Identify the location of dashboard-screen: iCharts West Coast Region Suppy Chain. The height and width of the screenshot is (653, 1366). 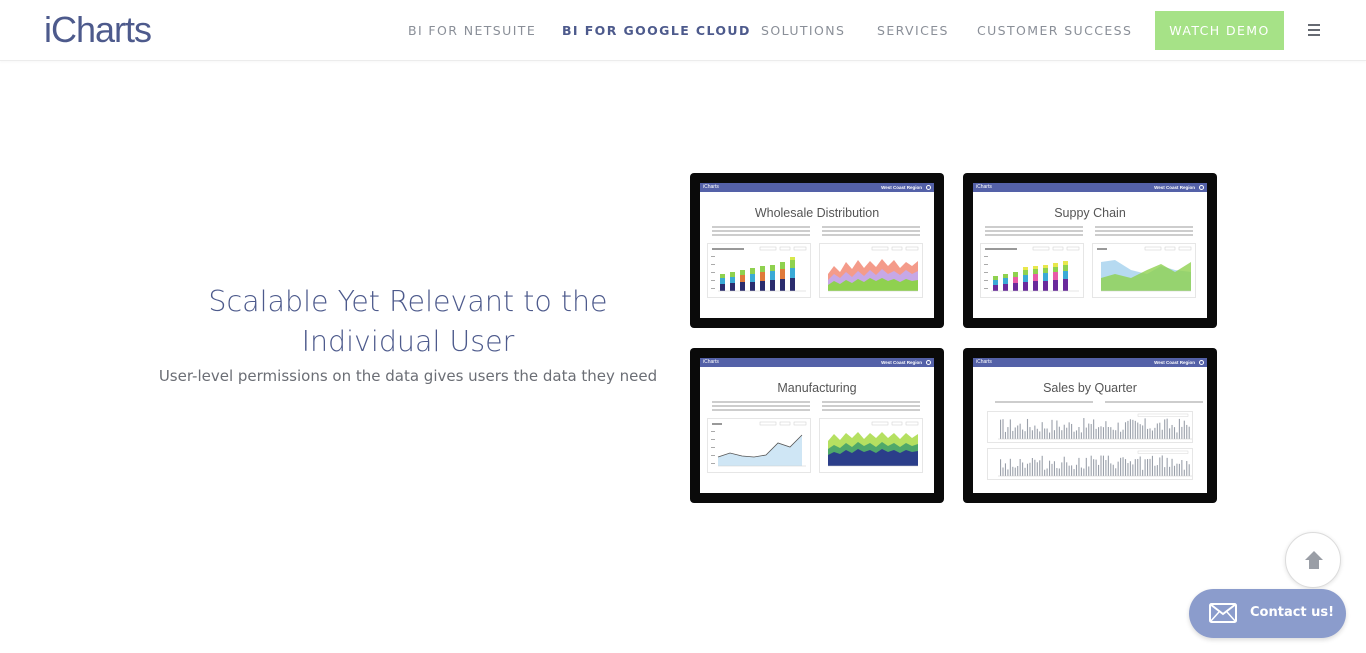
(1090, 250).